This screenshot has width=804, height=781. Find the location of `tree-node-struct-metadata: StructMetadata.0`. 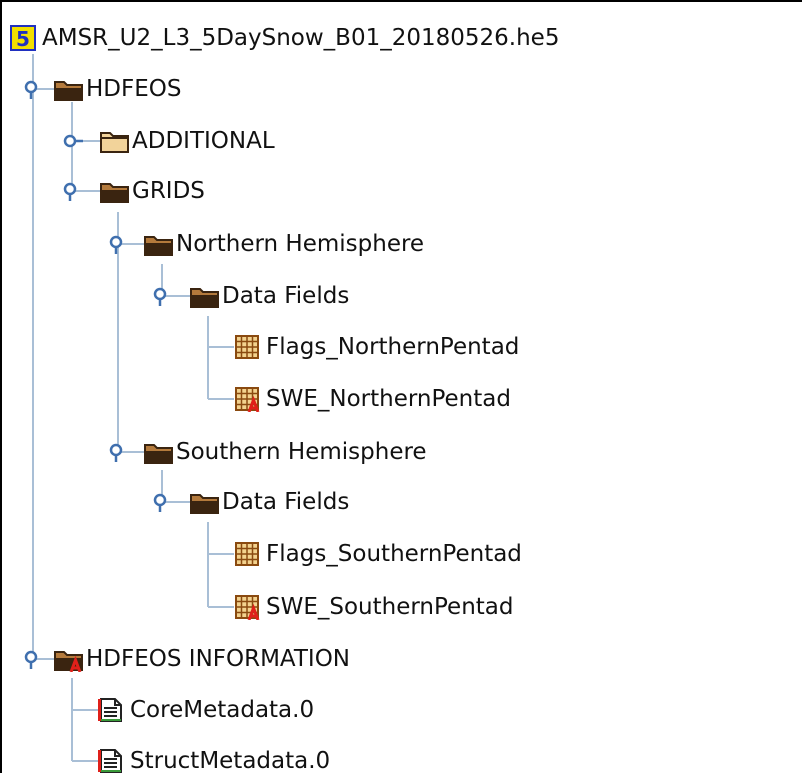

tree-node-struct-metadata: StructMetadata.0 is located at coordinates (214, 761).